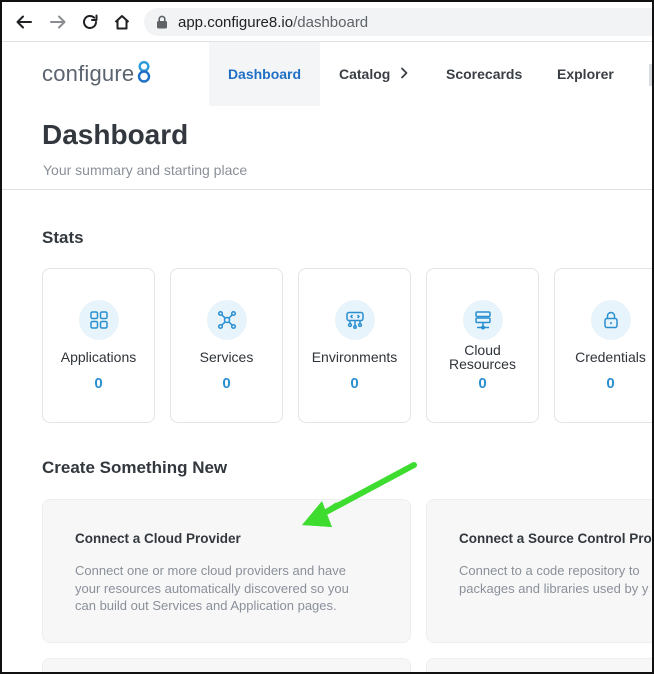 This screenshot has width=654, height=674. I want to click on forward-arrow-icon, so click(58, 22).